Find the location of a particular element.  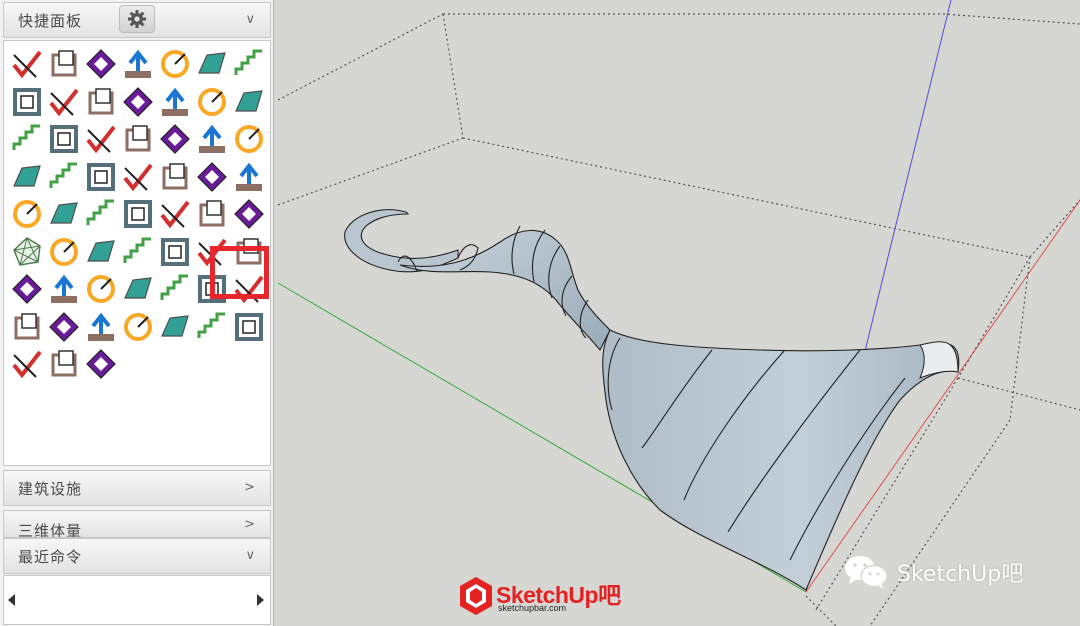

box-pair-icon is located at coordinates (138, 288).